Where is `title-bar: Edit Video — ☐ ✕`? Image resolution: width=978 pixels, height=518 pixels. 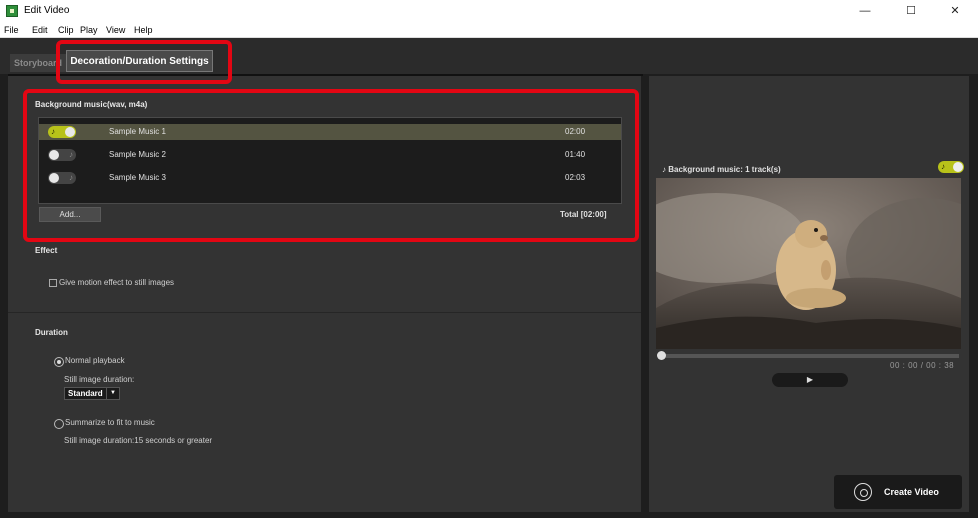 title-bar: Edit Video — ☐ ✕ is located at coordinates (489, 11).